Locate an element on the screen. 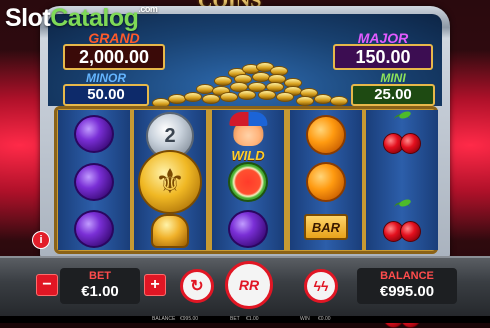 The width and height of the screenshot is (490, 328). balance-label: BALANCE is located at coordinates (407, 276).